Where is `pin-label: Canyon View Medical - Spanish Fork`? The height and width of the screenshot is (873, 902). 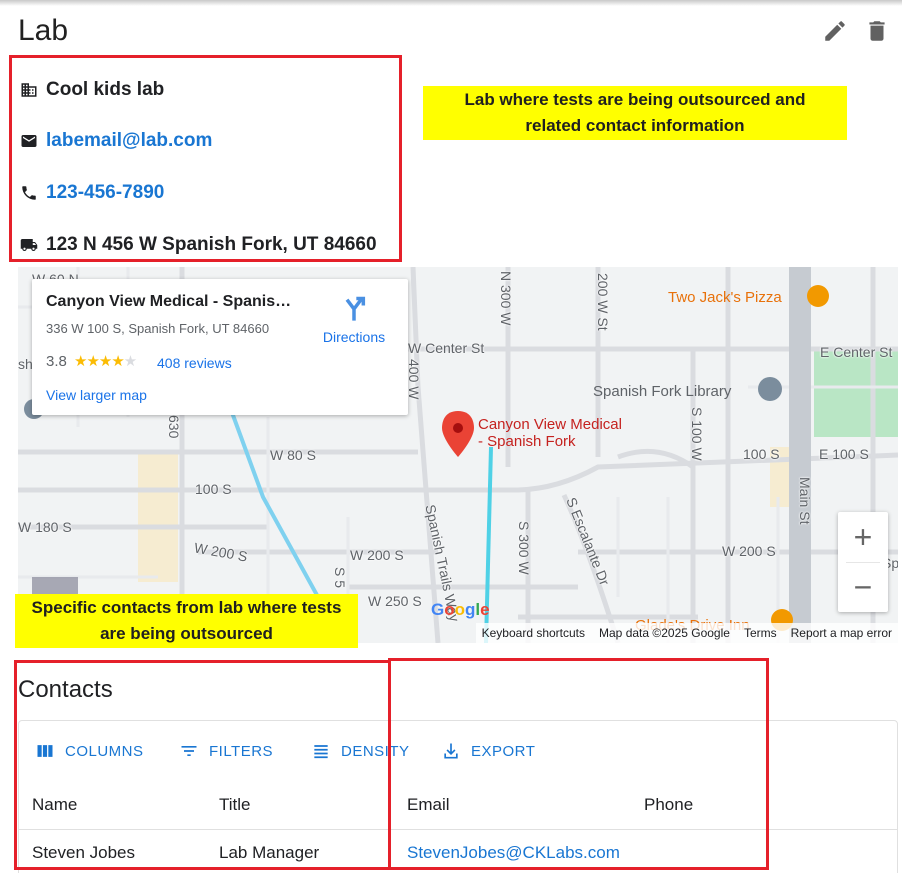 pin-label: Canyon View Medical - Spanish Fork is located at coordinates (550, 433).